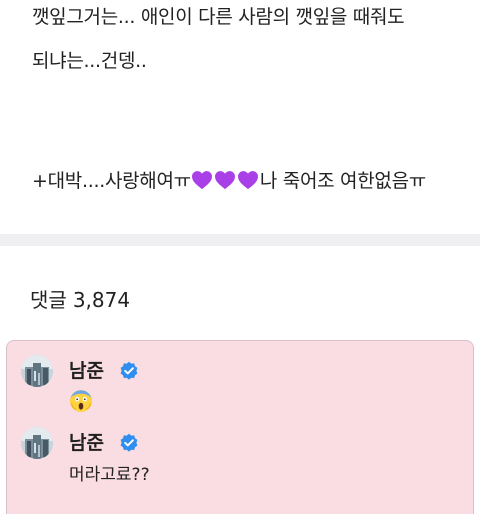 Image resolution: width=480 pixels, height=514 pixels. What do you see at coordinates (342, 181) in the screenshot?
I see `post-text-fragment: 나 죽어조 여한없음ㅠ` at bounding box center [342, 181].